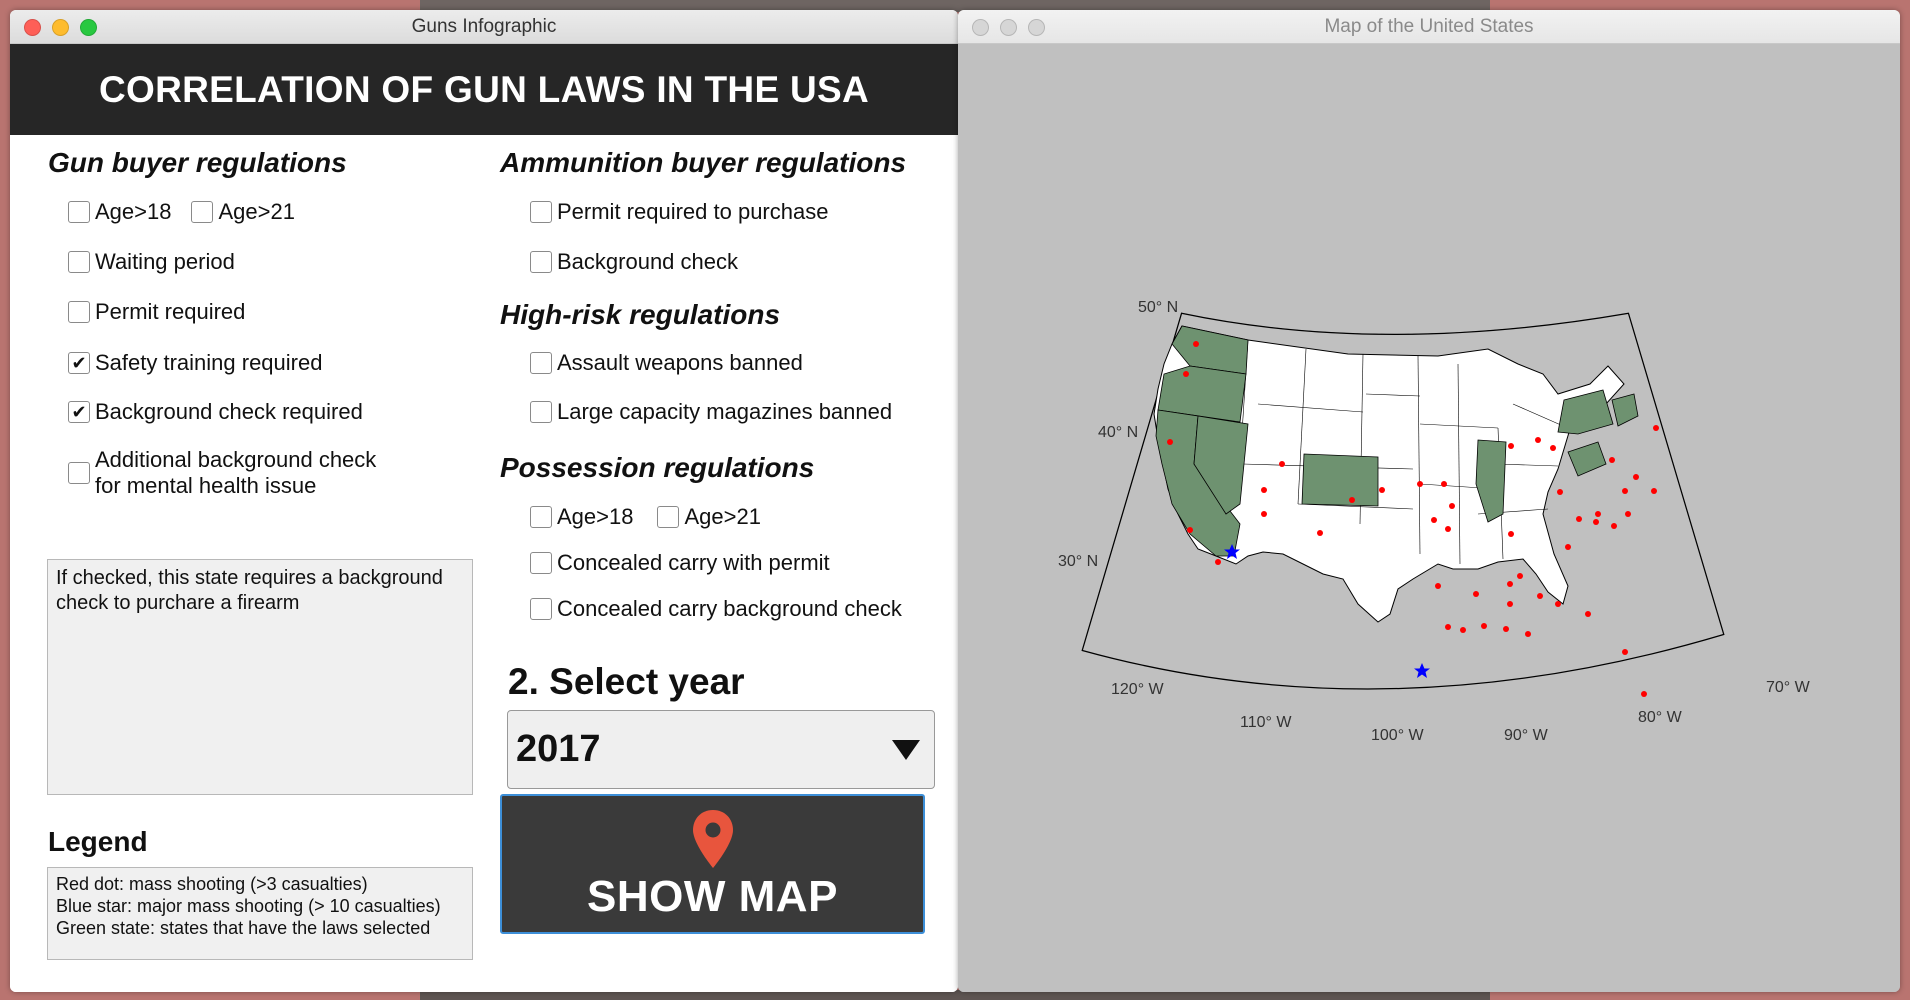 Image resolution: width=1910 pixels, height=1000 pixels. Describe the element at coordinates (484, 89) in the screenshot. I see `page-title: CORRELATION OF GUN LAWS IN THE USA` at that location.